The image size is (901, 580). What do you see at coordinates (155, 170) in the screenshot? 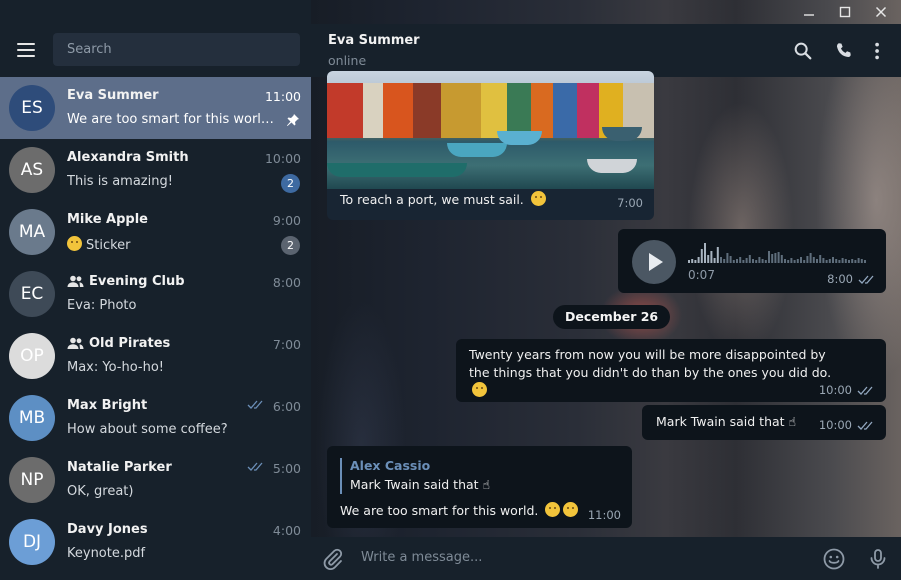
I see `chat-item: AS Alexandra Smith 10:00 This is amazing! 2` at bounding box center [155, 170].